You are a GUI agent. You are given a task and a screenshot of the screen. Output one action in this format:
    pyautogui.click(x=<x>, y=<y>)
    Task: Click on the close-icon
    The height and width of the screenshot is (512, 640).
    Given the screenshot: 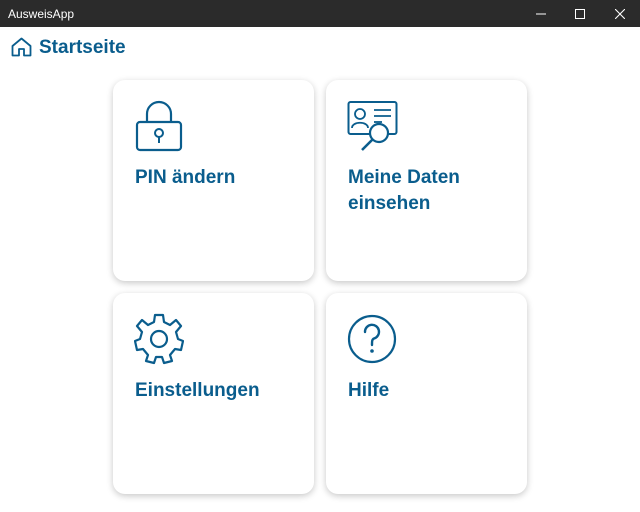 What is the action you would take?
    pyautogui.click(x=620, y=13)
    